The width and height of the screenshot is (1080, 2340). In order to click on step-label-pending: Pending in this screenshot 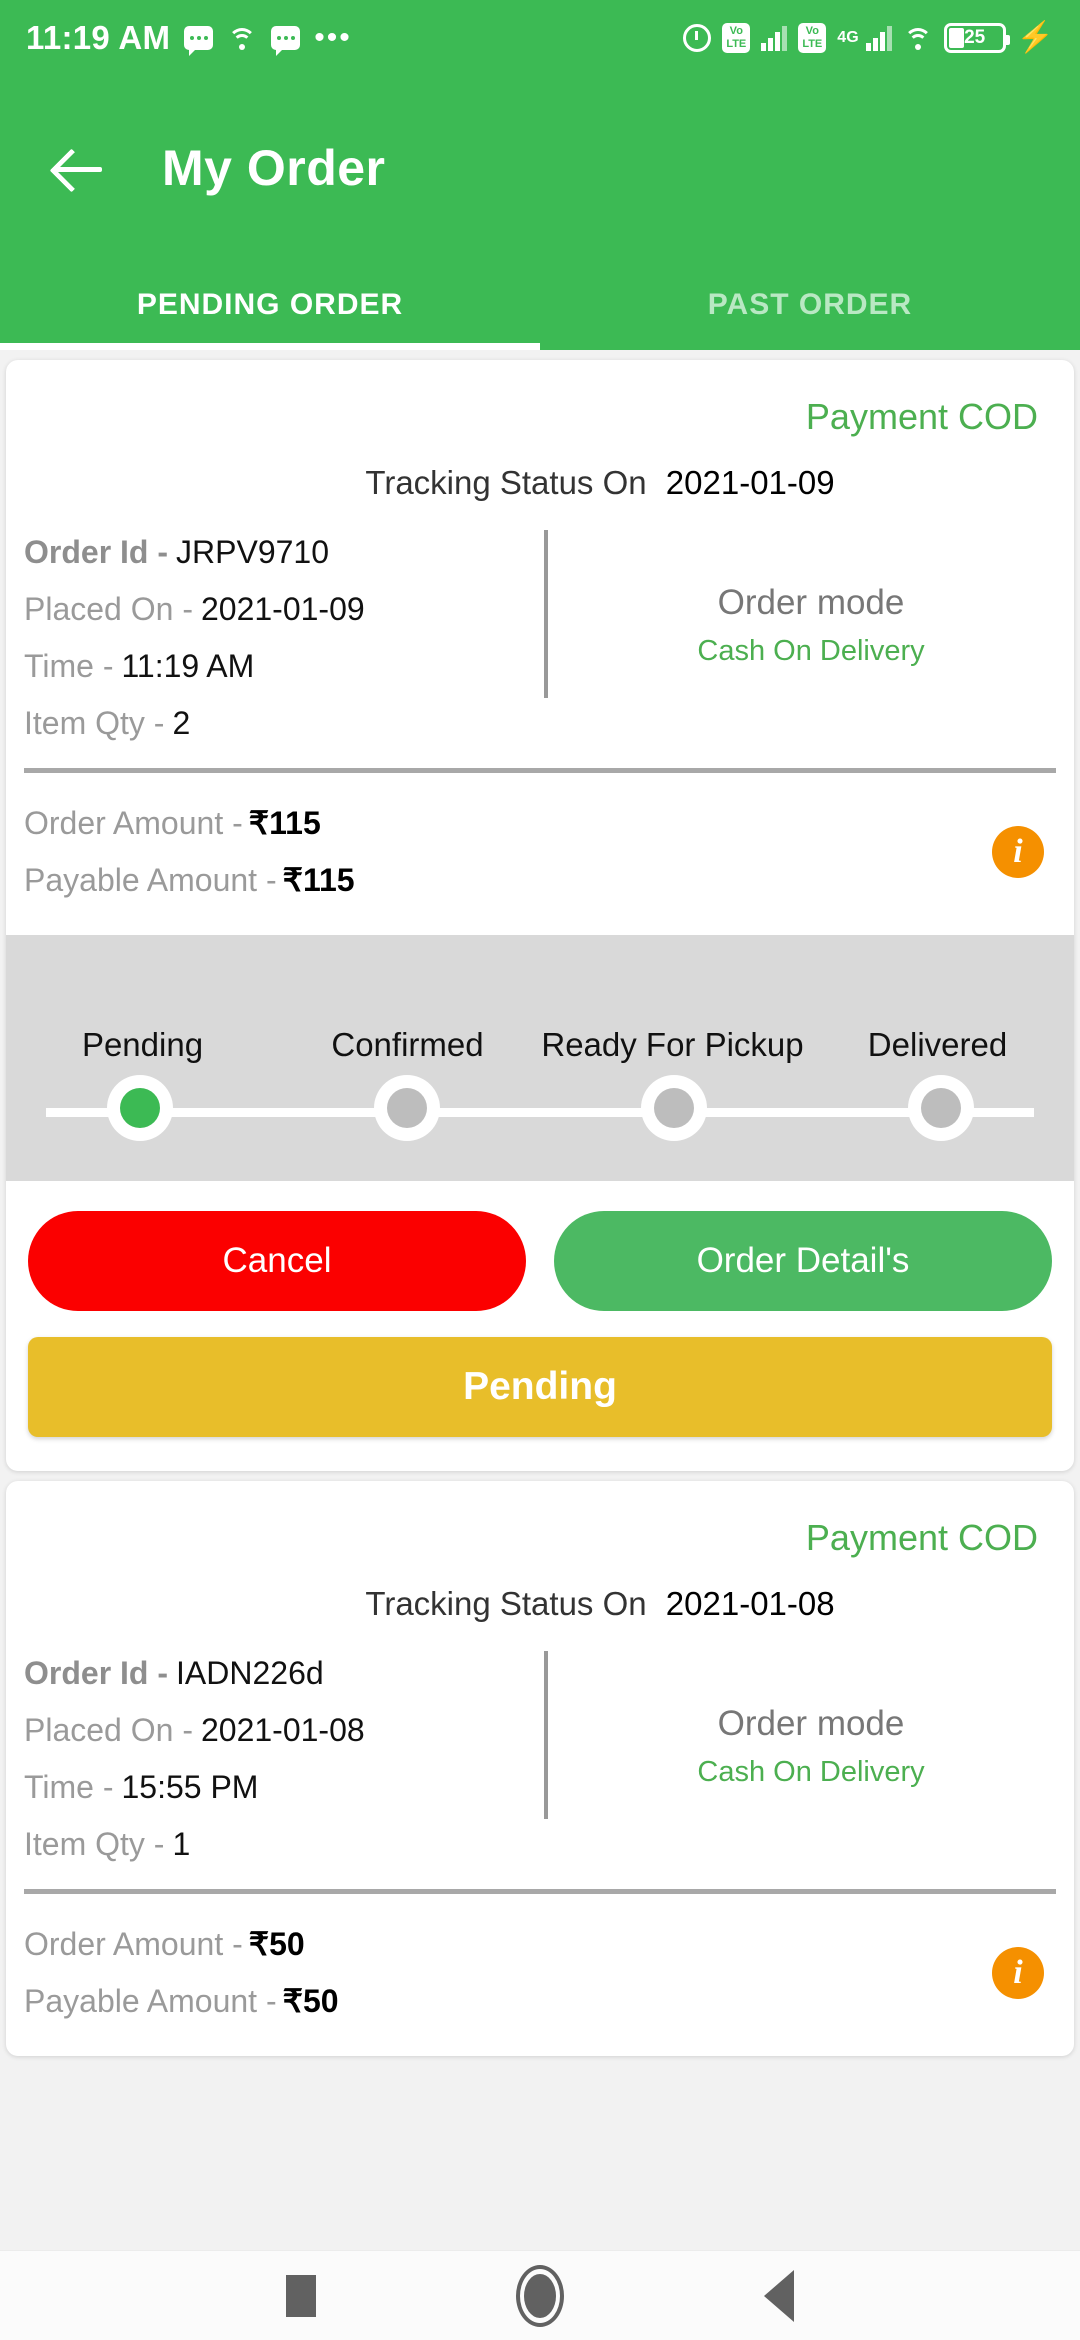, I will do `click(142, 1044)`.